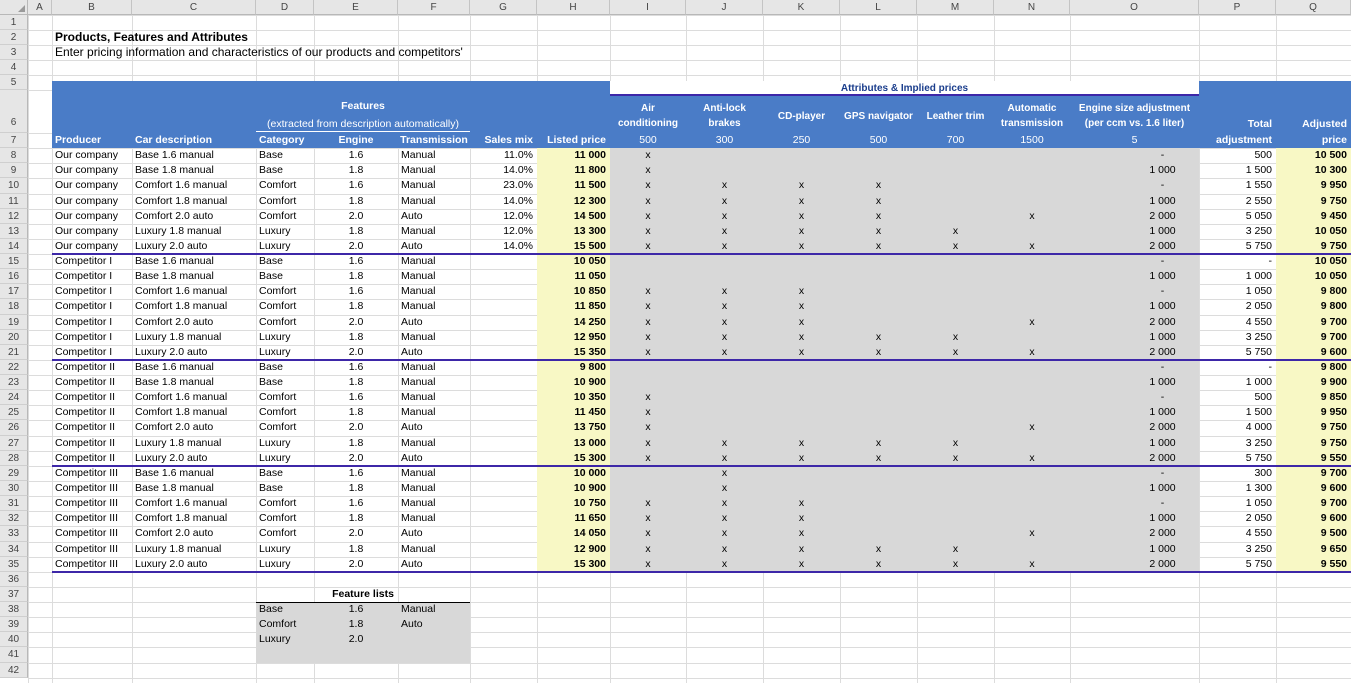 This screenshot has height=683, width=1351. I want to click on cell-f12: Auto, so click(434, 216).